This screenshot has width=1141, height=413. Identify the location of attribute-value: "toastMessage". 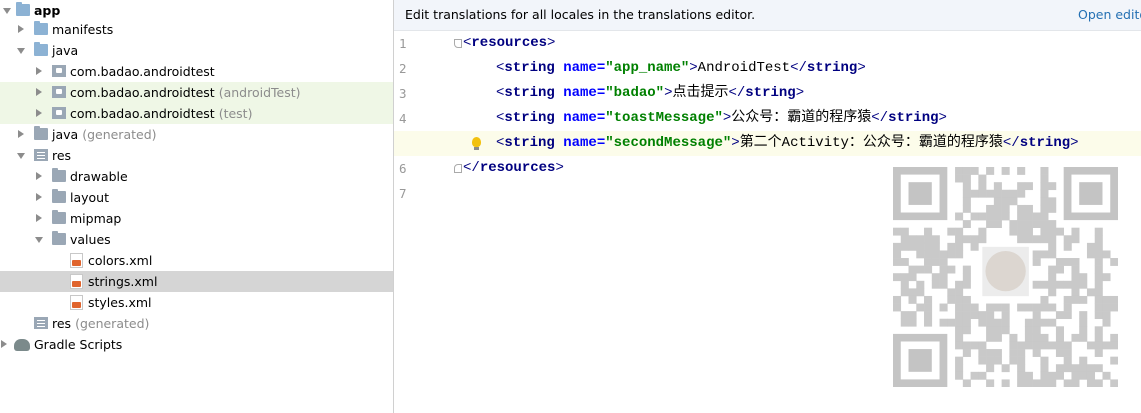
(664, 118).